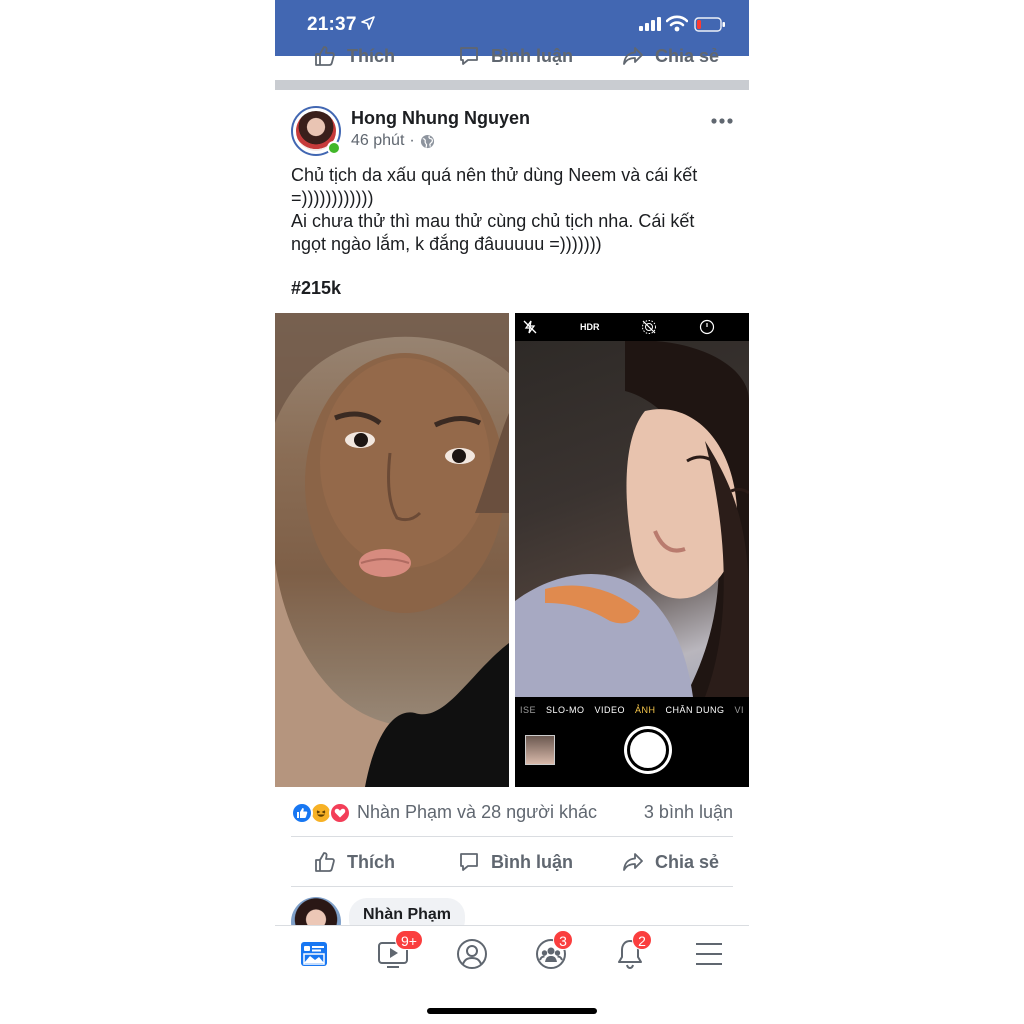 The width and height of the screenshot is (1024, 1024). I want to click on location-arrow-icon, so click(368, 23).